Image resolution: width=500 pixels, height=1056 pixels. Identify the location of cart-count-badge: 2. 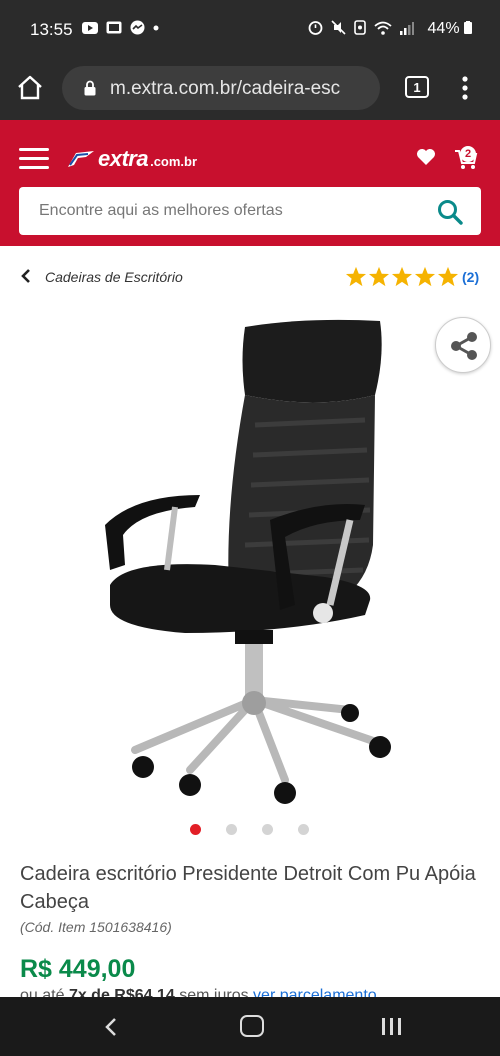
(468, 154).